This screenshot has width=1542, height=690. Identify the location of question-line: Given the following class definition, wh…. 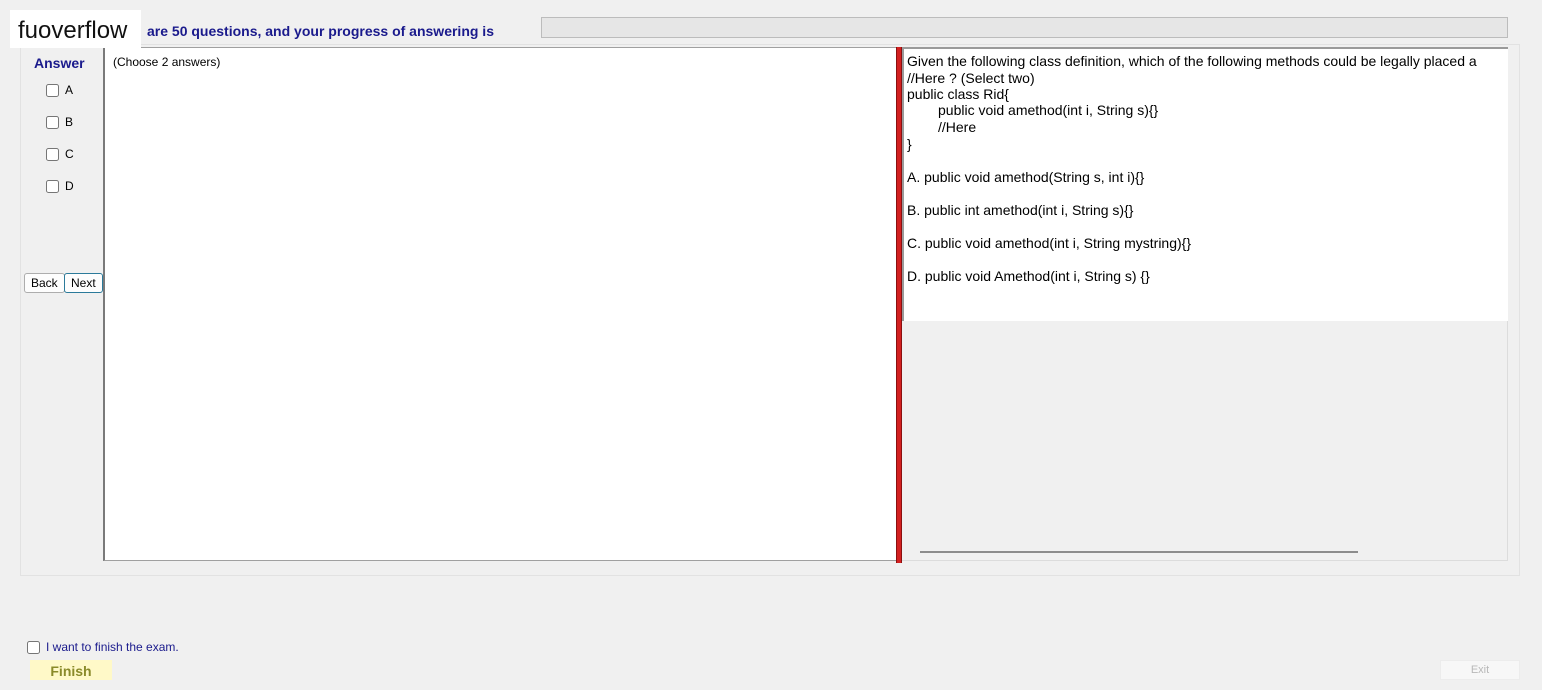
(1192, 61).